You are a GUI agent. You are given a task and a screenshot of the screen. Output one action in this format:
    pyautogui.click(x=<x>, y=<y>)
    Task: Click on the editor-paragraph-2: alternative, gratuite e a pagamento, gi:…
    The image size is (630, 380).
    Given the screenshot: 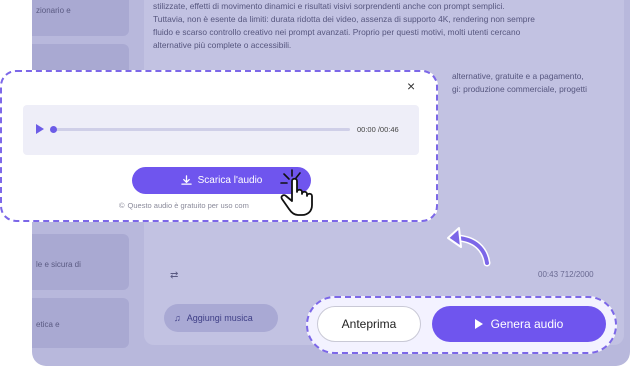 What is the action you would take?
    pyautogui.click(x=541, y=83)
    